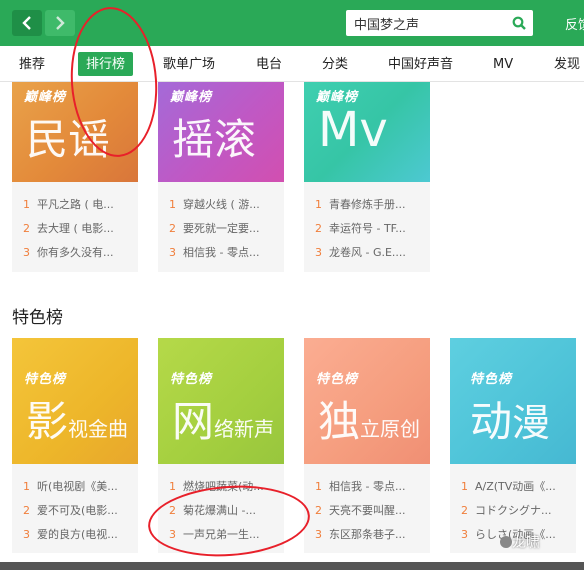  I want to click on search-box, so click(439, 23).